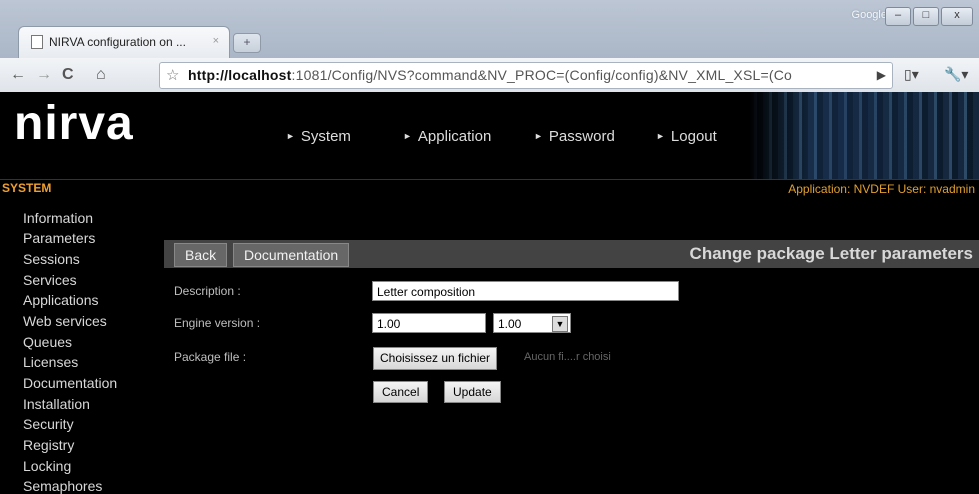 Image resolution: width=979 pixels, height=494 pixels. I want to click on maximize-button: □, so click(926, 16).